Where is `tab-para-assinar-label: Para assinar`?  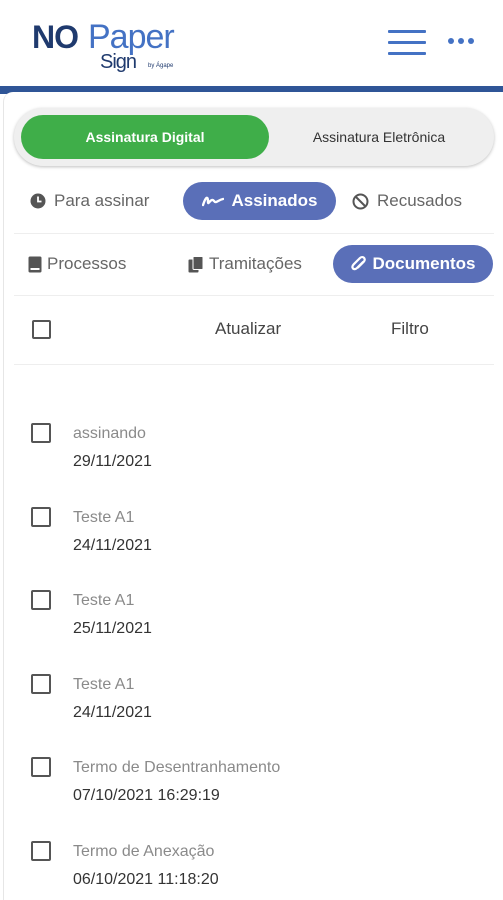
tab-para-assinar-label: Para assinar is located at coordinates (102, 200).